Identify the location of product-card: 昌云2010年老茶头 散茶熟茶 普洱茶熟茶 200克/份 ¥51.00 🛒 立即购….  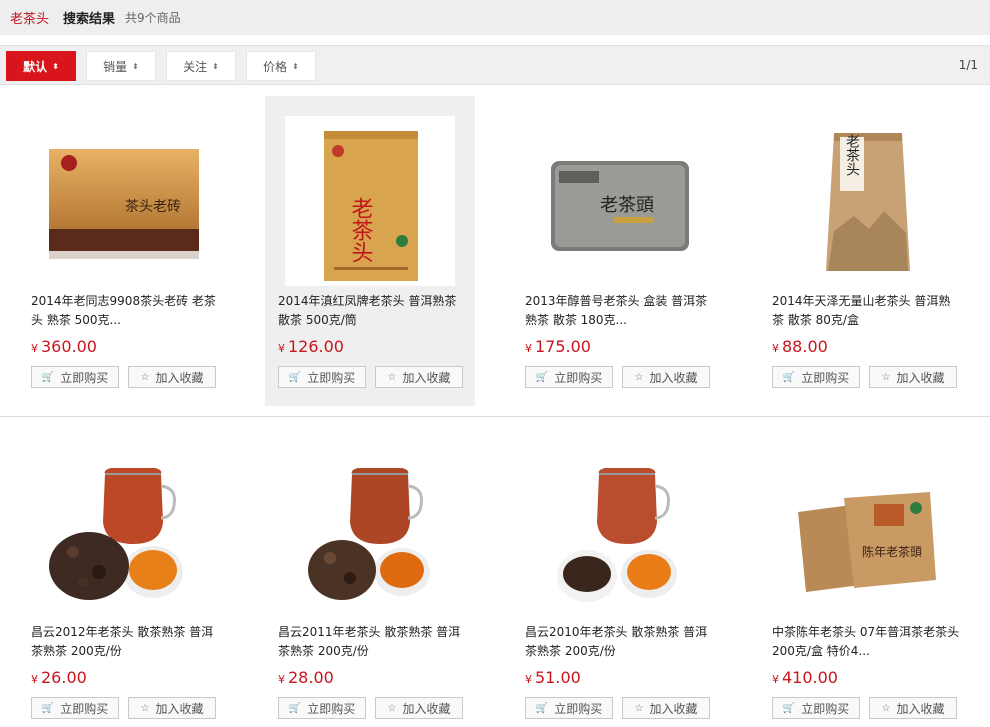
(617, 577).